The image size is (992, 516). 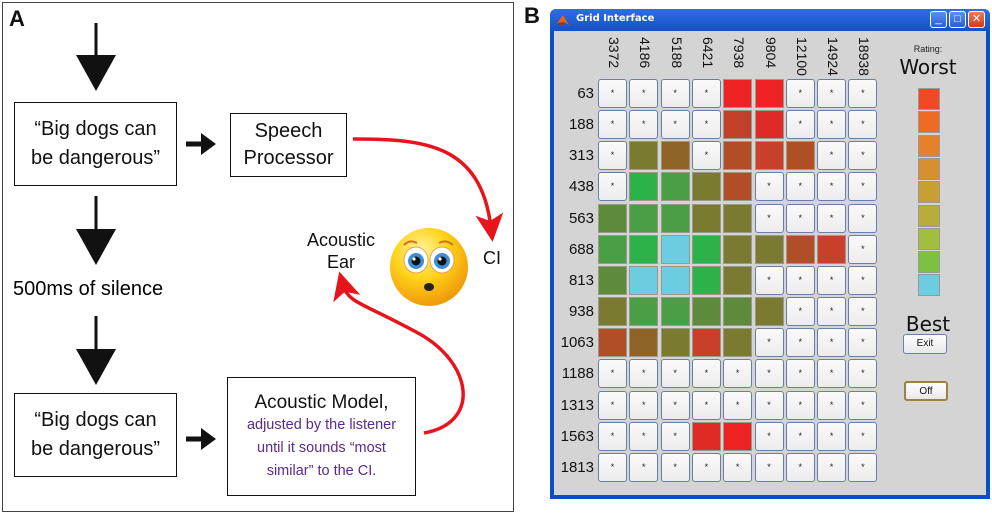 What do you see at coordinates (976, 19) in the screenshot?
I see `close-button: ✕` at bounding box center [976, 19].